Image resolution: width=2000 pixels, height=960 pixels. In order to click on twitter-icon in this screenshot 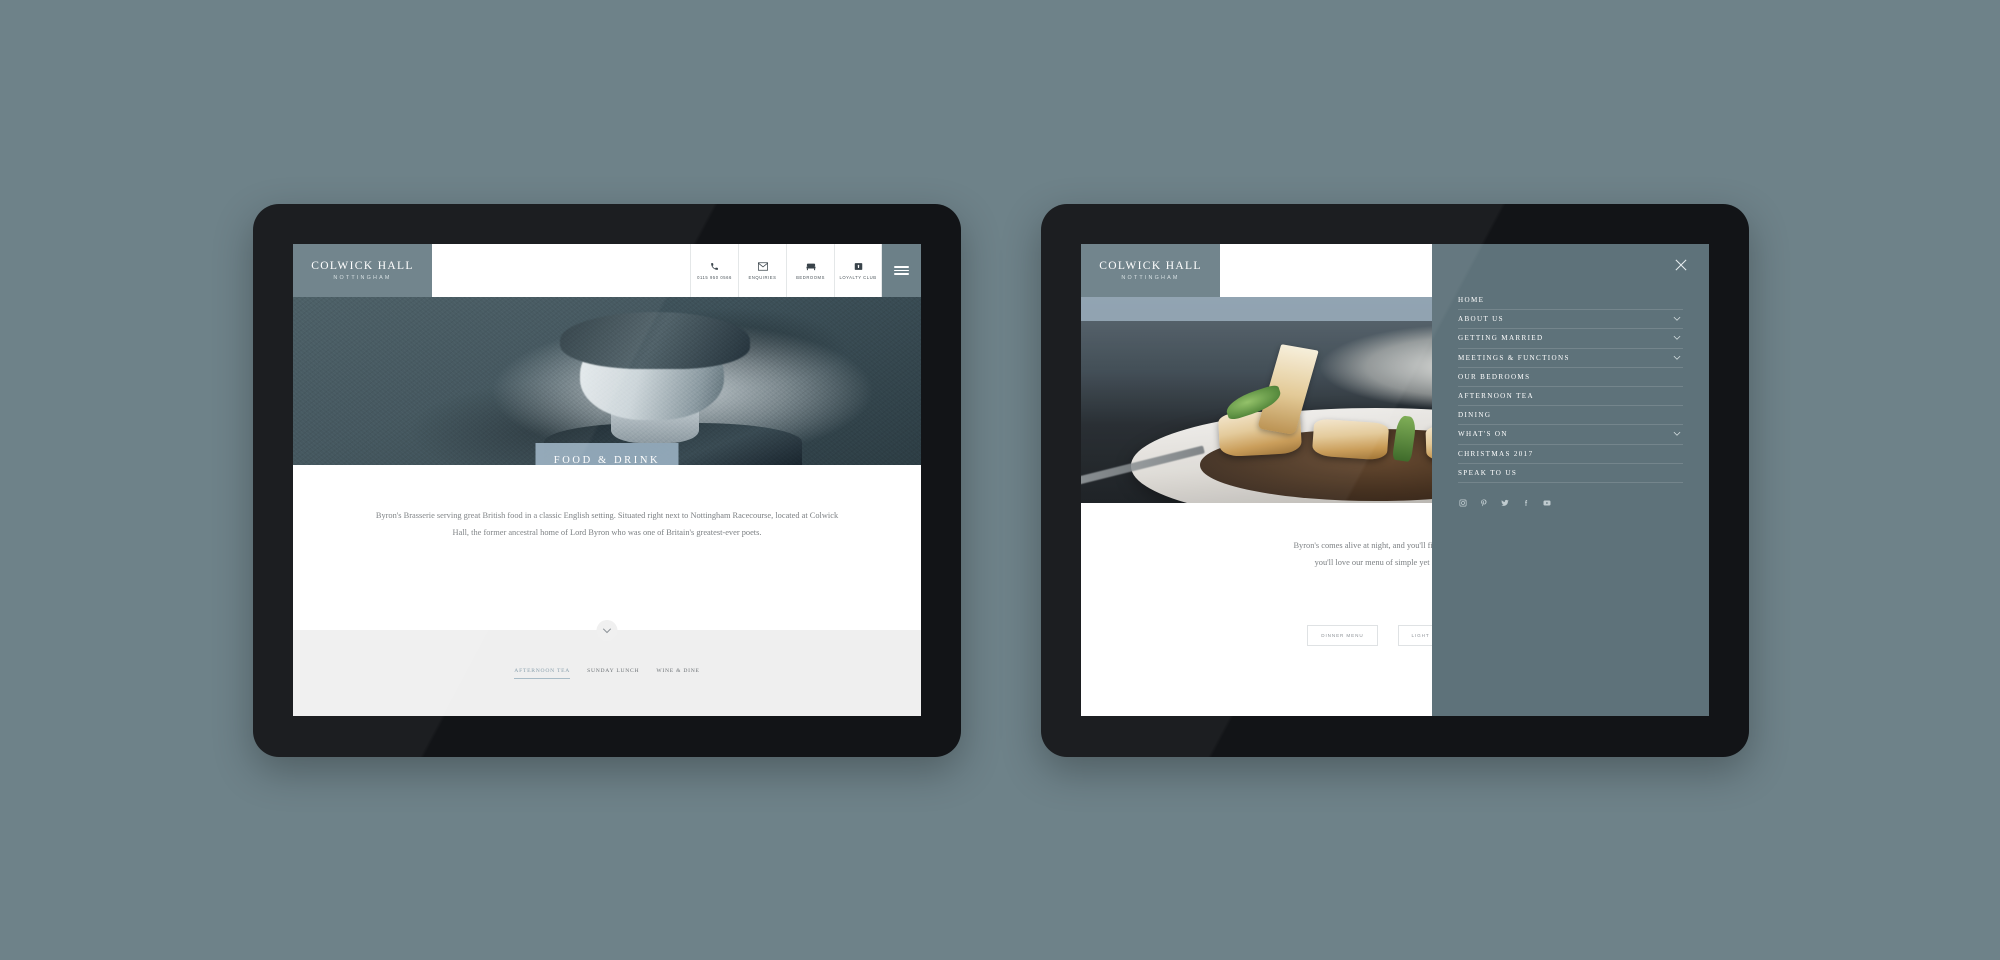, I will do `click(1505, 503)`.